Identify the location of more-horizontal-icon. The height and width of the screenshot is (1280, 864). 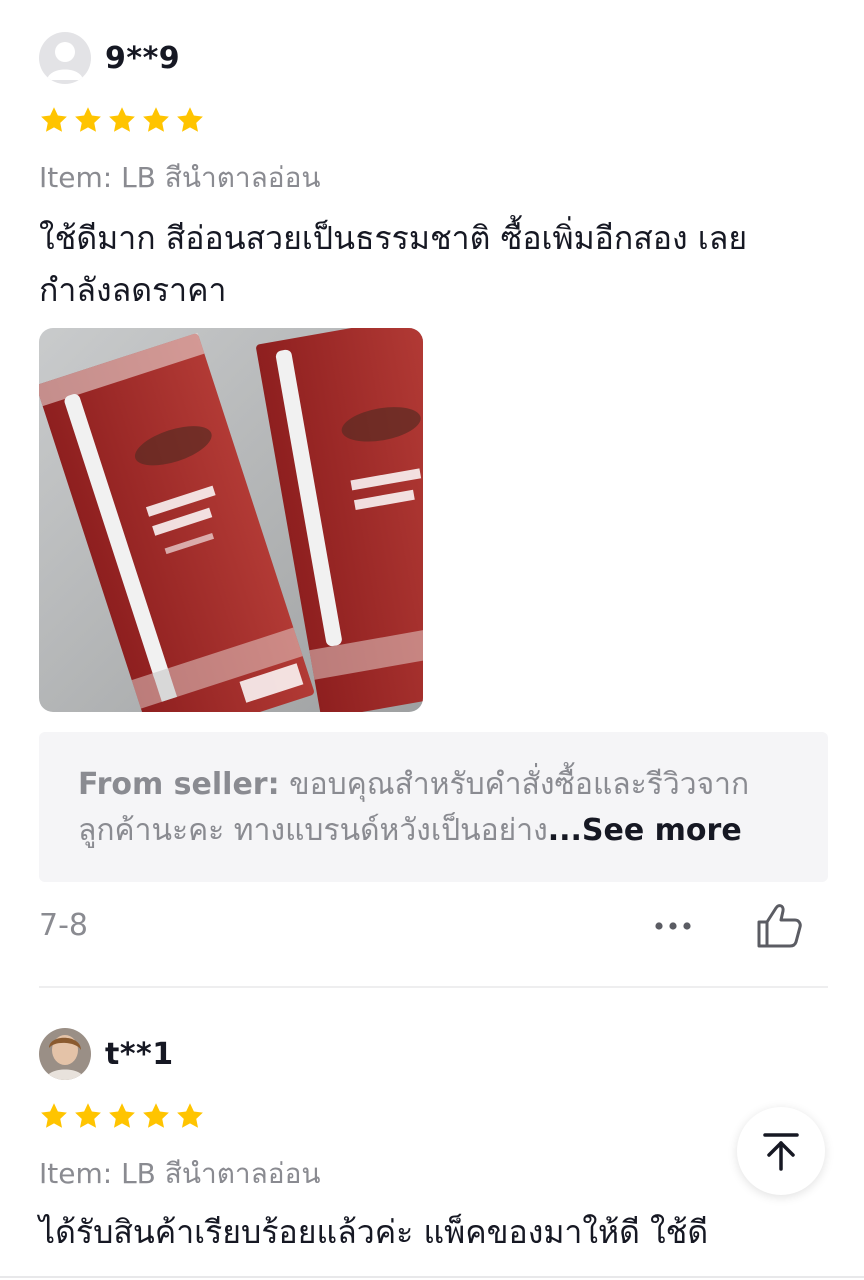
(673, 926).